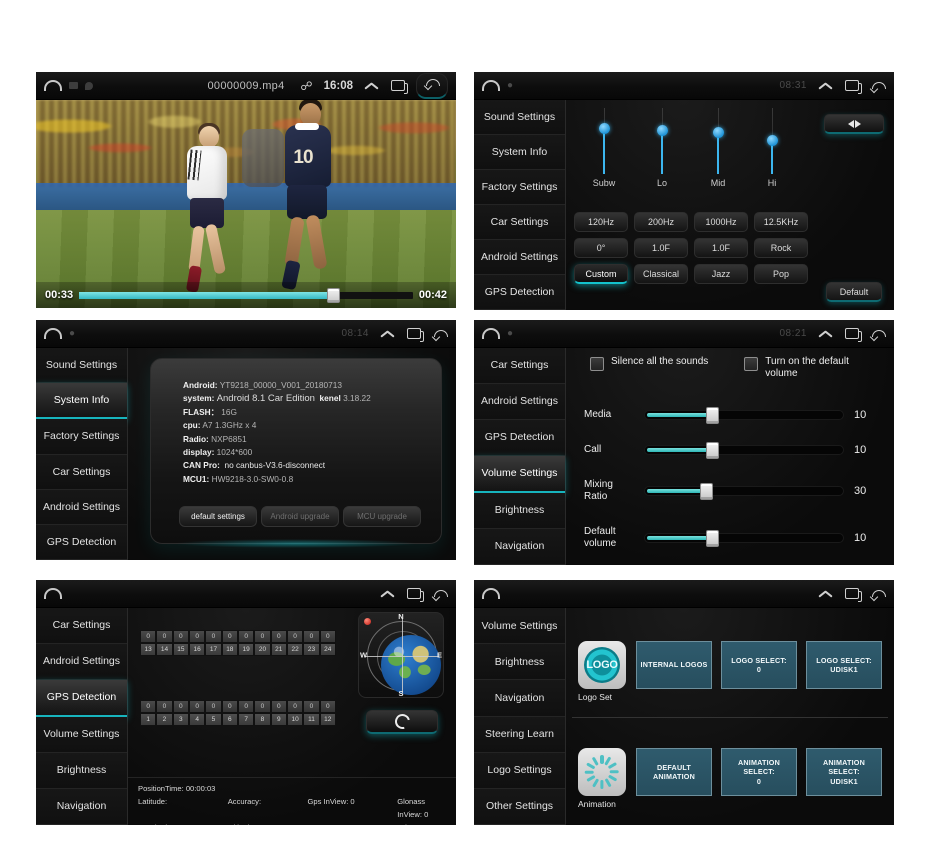 This screenshot has height=848, width=930. What do you see at coordinates (246, 204) in the screenshot?
I see `video-surface: 10 00:33 00:42` at bounding box center [246, 204].